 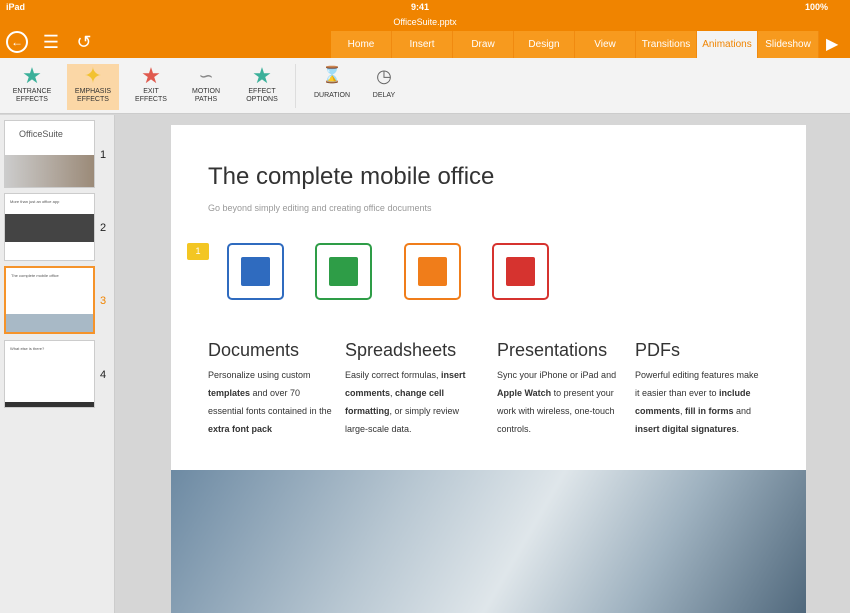 I want to click on column-heading: Spreadsheets, so click(x=401, y=350).